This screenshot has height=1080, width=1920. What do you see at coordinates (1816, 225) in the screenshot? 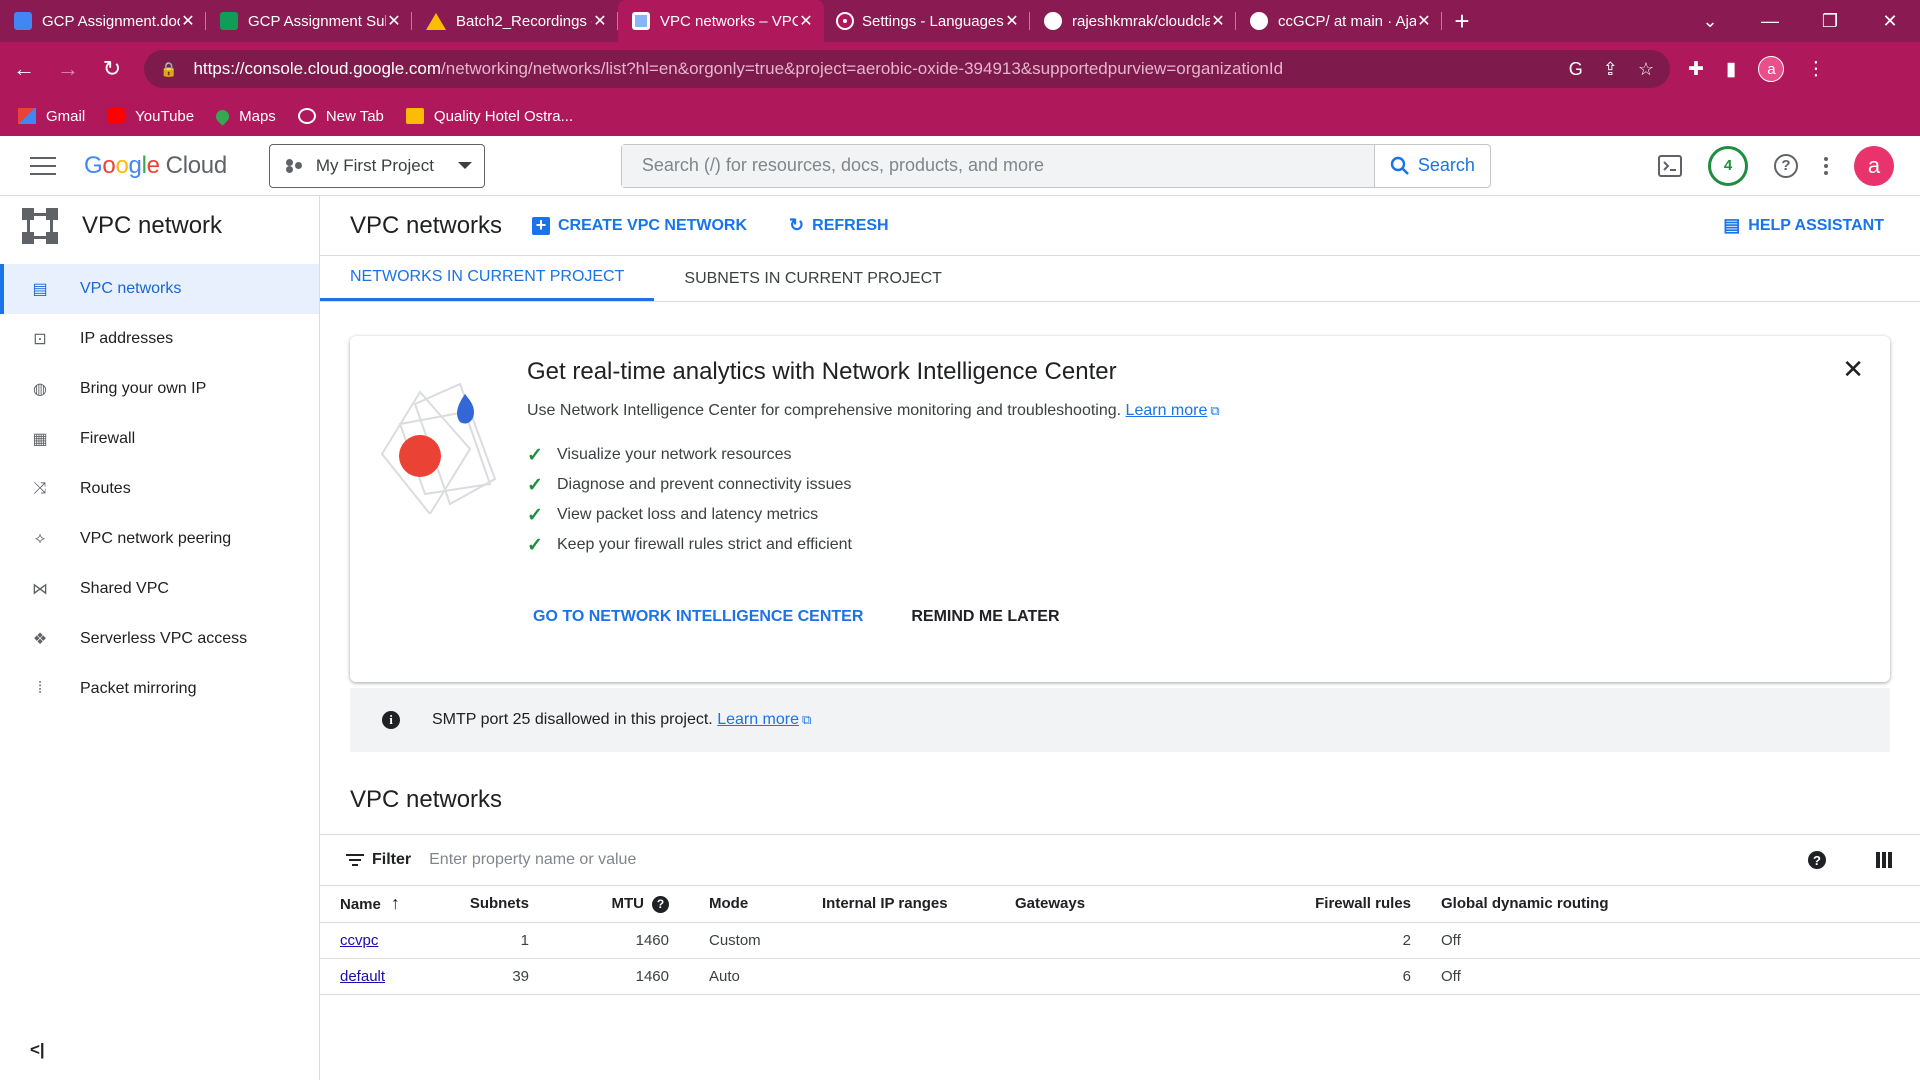
I see `help-assistant-label: HELP ASSISTANT` at bounding box center [1816, 225].